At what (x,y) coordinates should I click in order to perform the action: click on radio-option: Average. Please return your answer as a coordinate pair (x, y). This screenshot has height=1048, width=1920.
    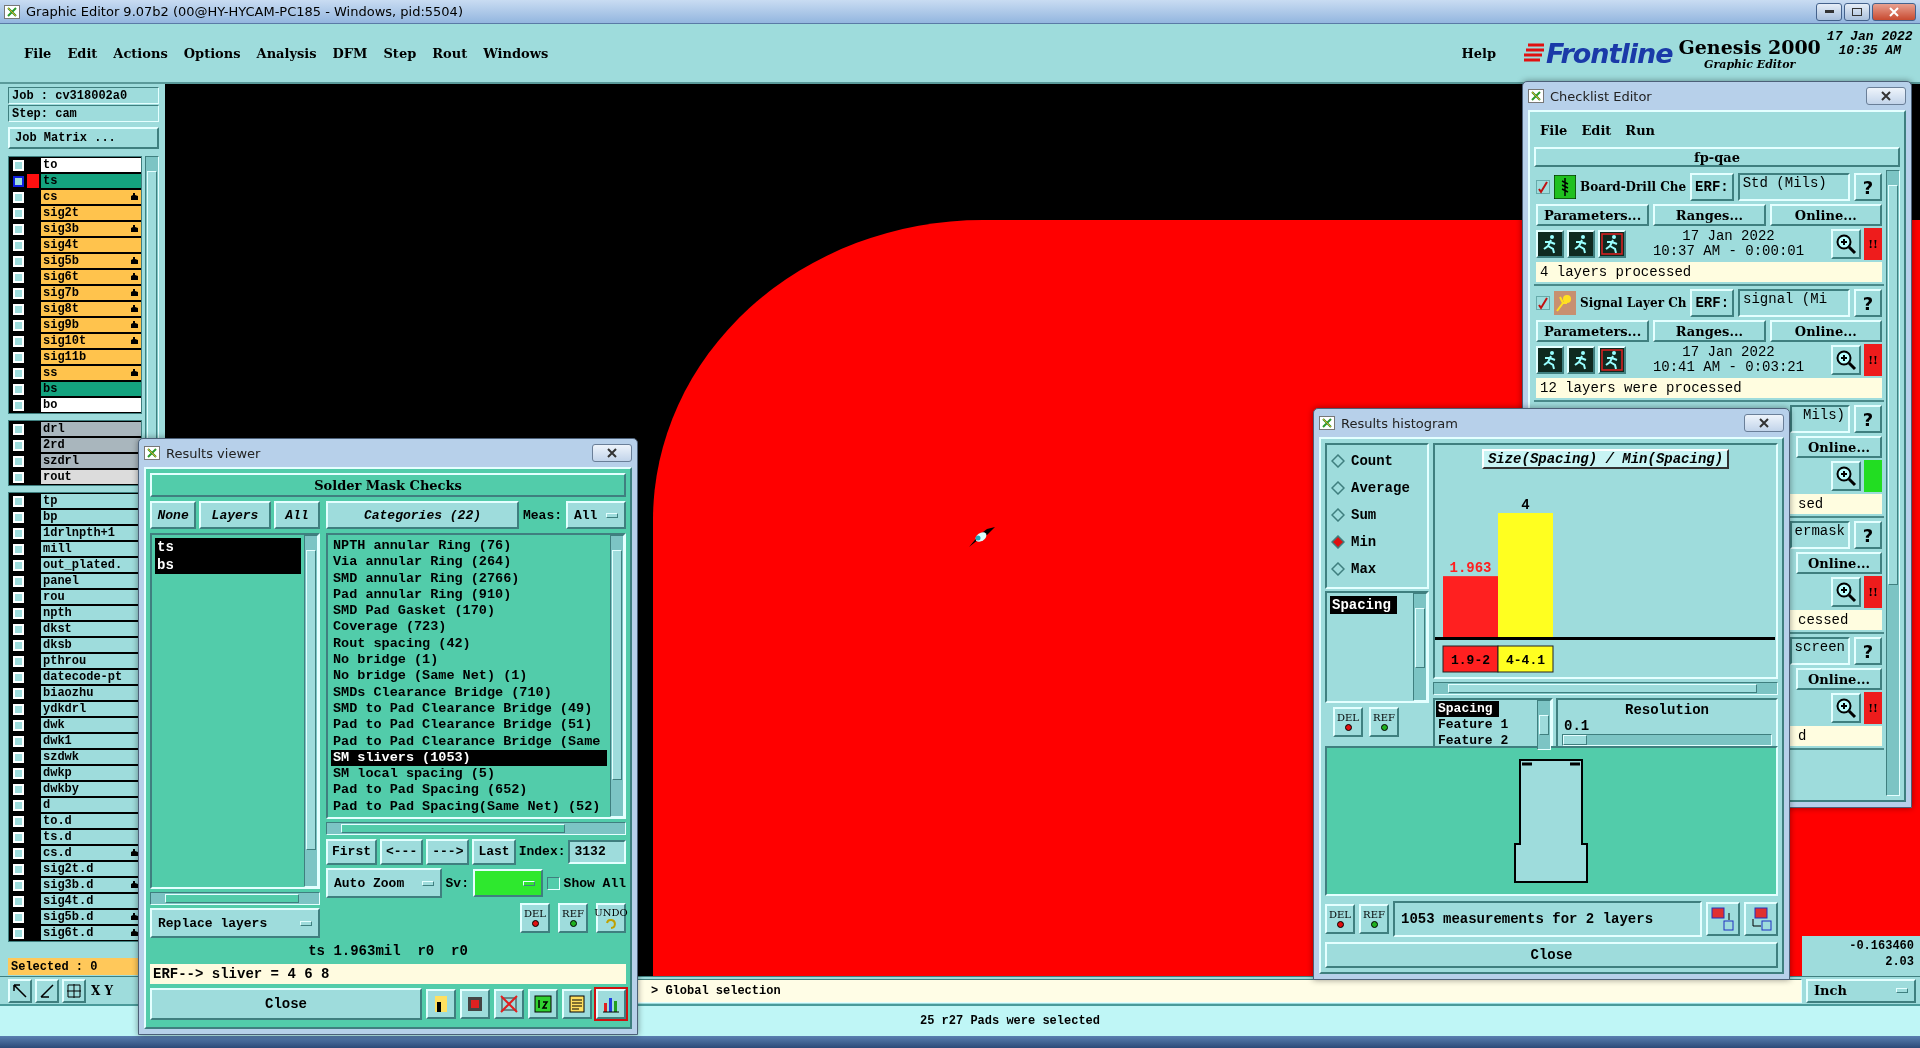
    Looking at the image, I should click on (1377, 487).